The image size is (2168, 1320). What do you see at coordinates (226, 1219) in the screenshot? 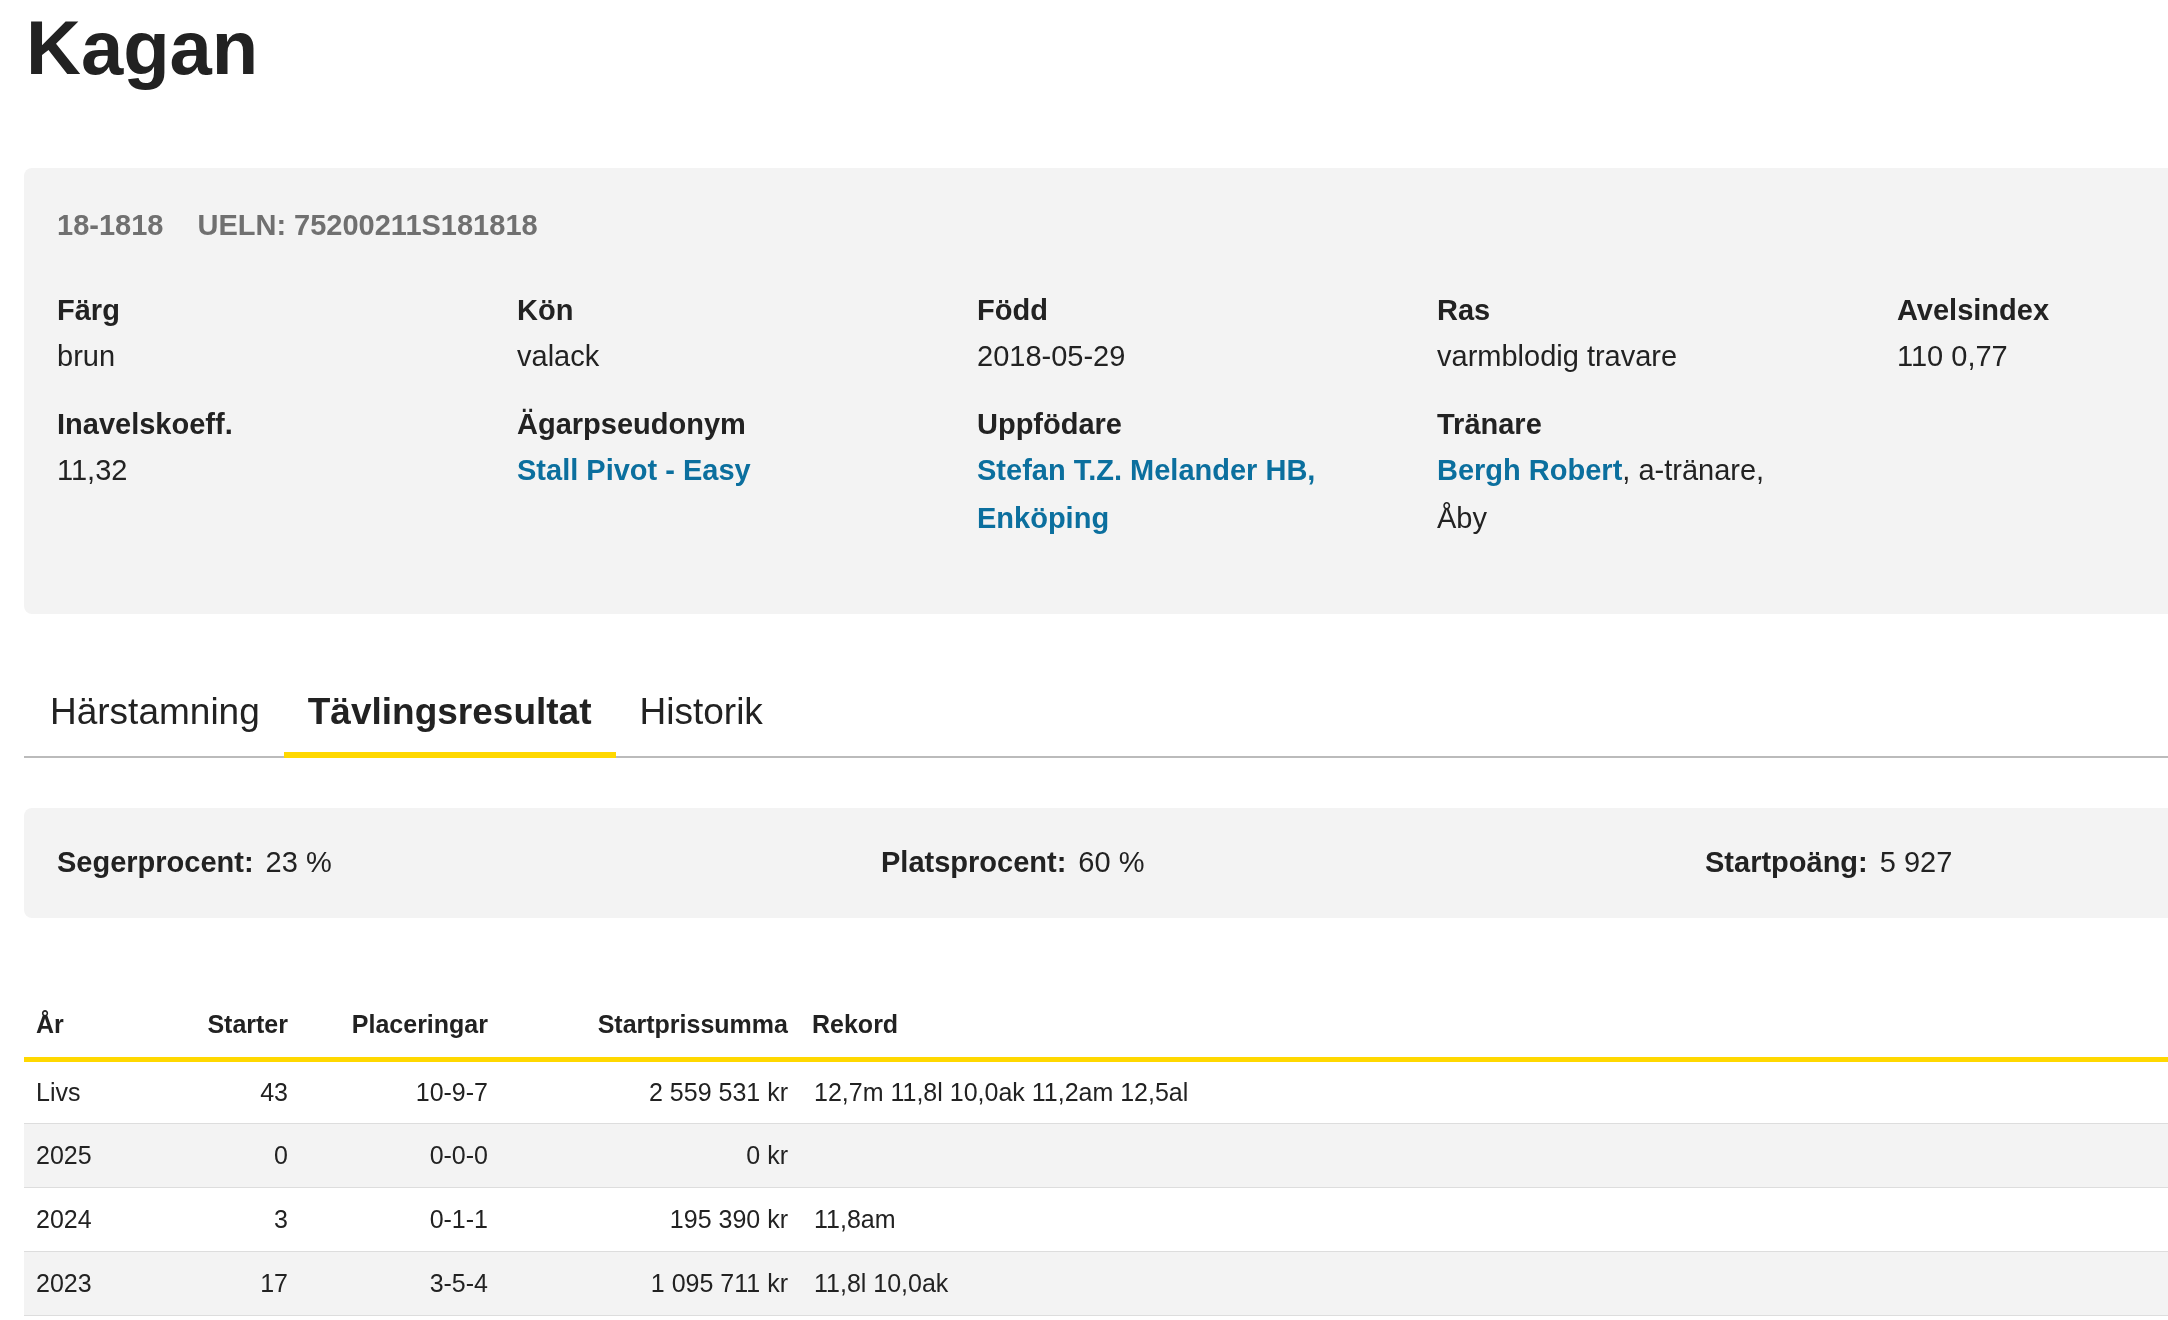
I see `table-cell: 3` at bounding box center [226, 1219].